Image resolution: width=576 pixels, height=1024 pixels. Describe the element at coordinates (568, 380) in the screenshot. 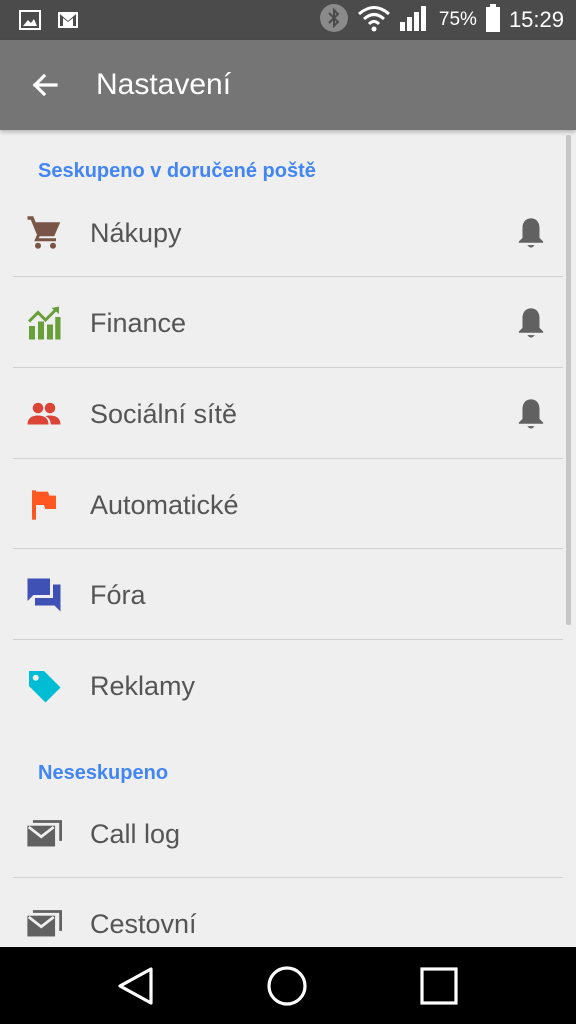

I see `scrollbar` at that location.